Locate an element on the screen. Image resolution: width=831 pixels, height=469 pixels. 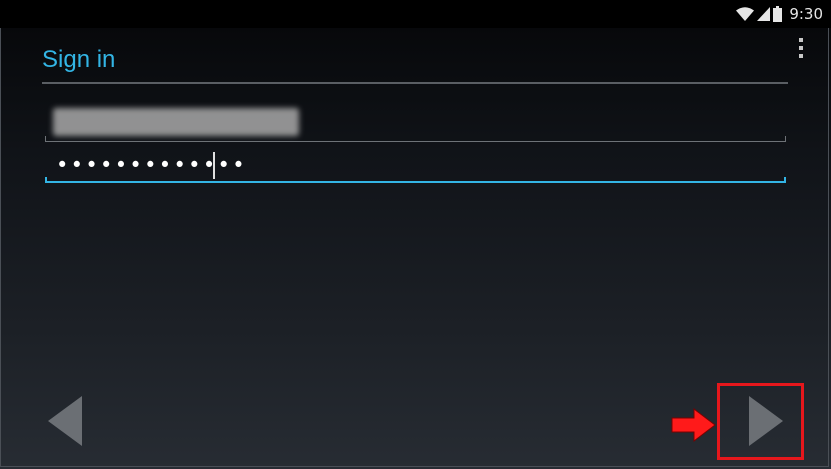
battery-icon is located at coordinates (778, 14).